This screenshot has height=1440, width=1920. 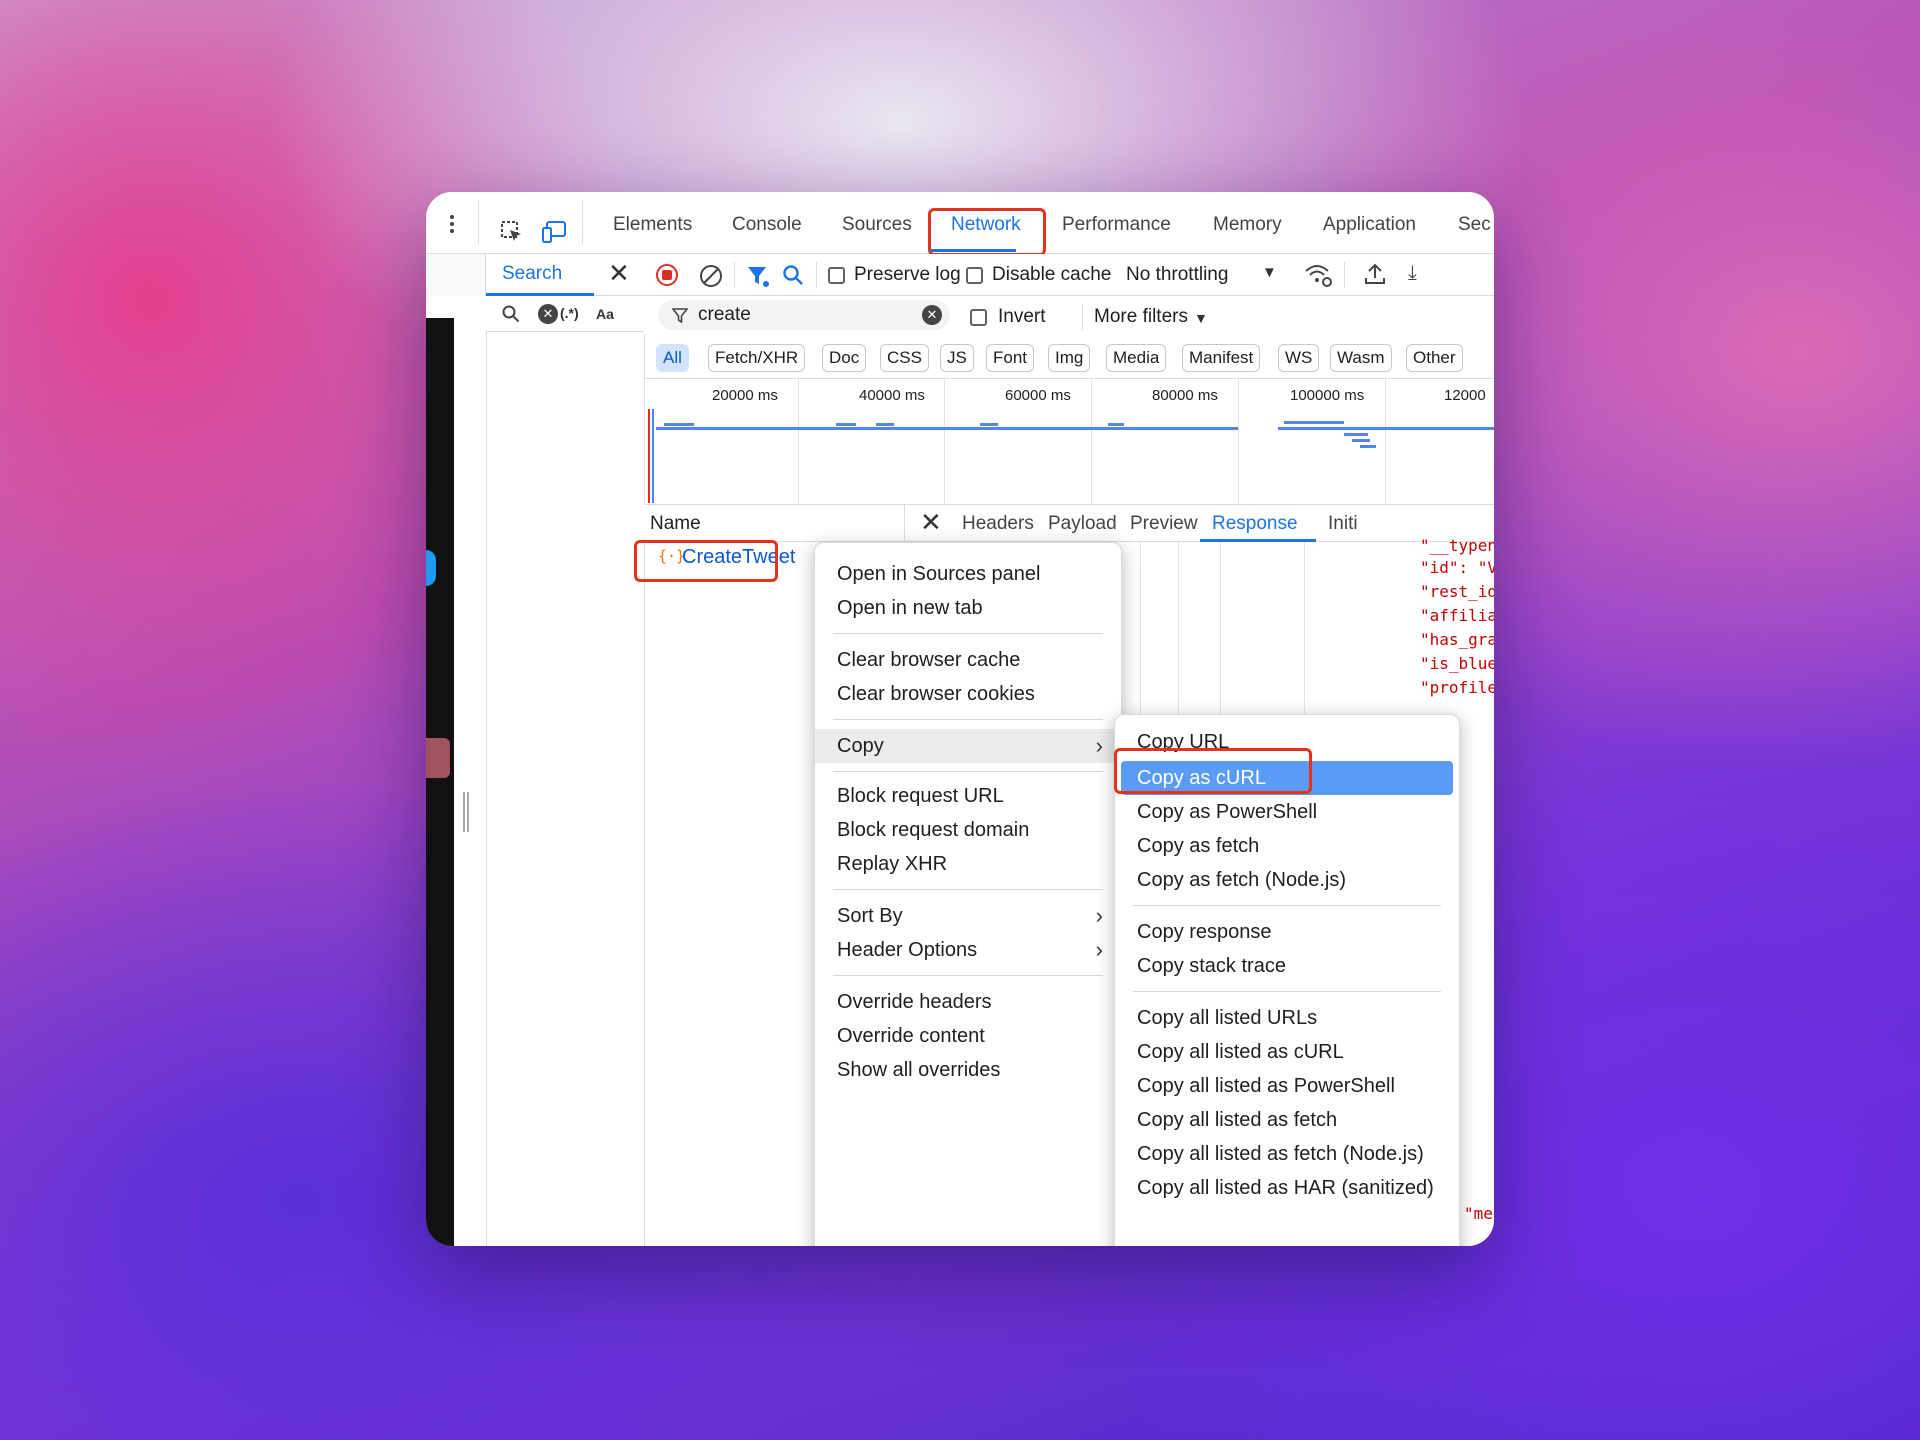 I want to click on type-filter-wasm: Wasm, so click(x=1361, y=358).